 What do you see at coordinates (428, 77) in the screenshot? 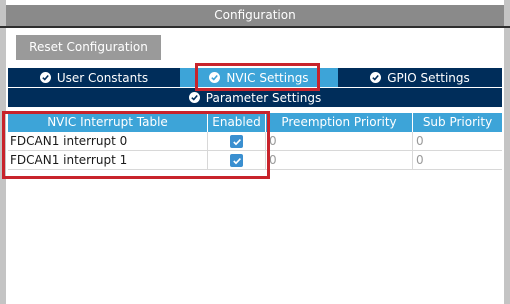
I see `tab-label: GPIO Settings` at bounding box center [428, 77].